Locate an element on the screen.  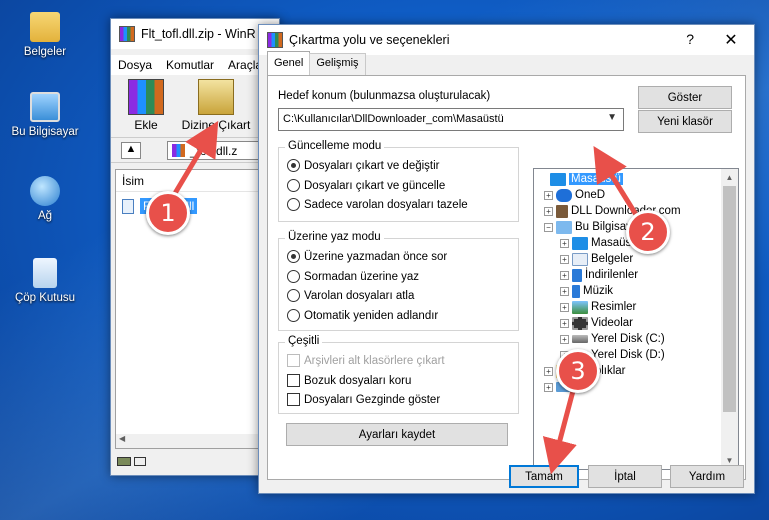
help-question-icon: ? is located at coordinates (690, 39).